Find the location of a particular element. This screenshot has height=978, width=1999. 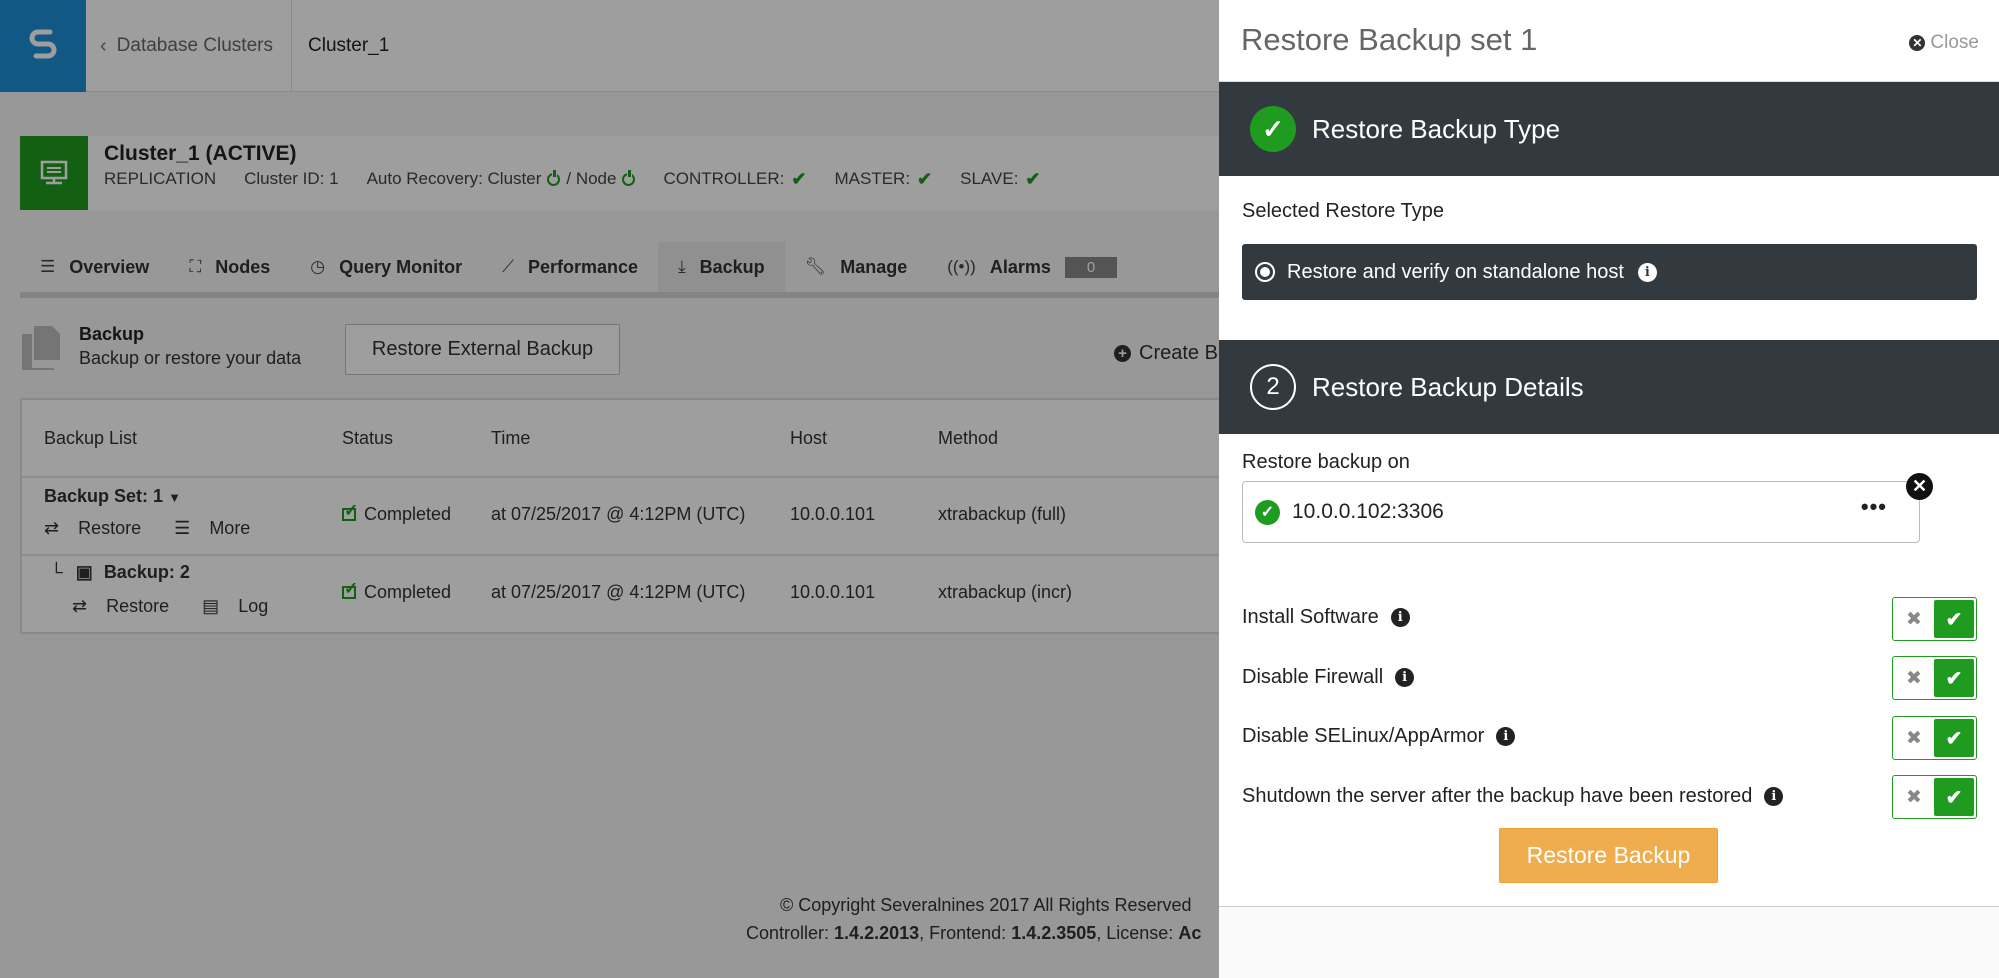

shutdown-server-toggle: ✖ ✔ is located at coordinates (1934, 797).